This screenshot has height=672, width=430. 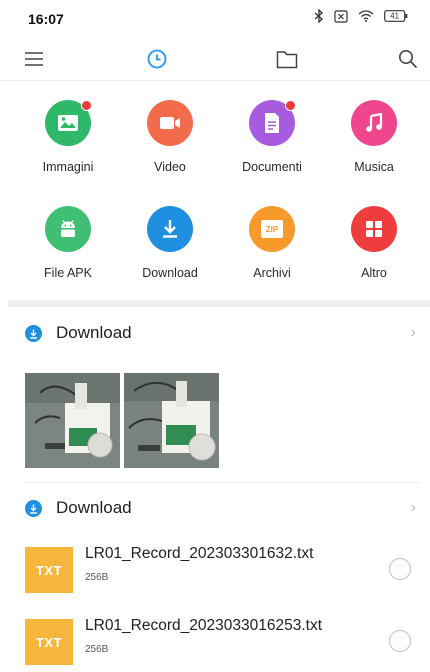 What do you see at coordinates (272, 273) in the screenshot?
I see `category-label: Archivi` at bounding box center [272, 273].